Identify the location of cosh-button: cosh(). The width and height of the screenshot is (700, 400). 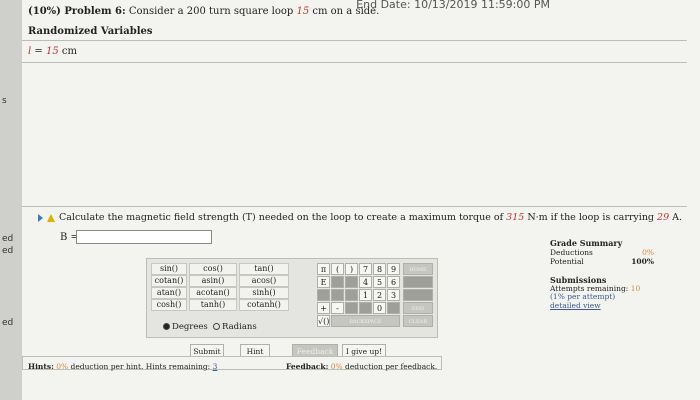
(169, 305).